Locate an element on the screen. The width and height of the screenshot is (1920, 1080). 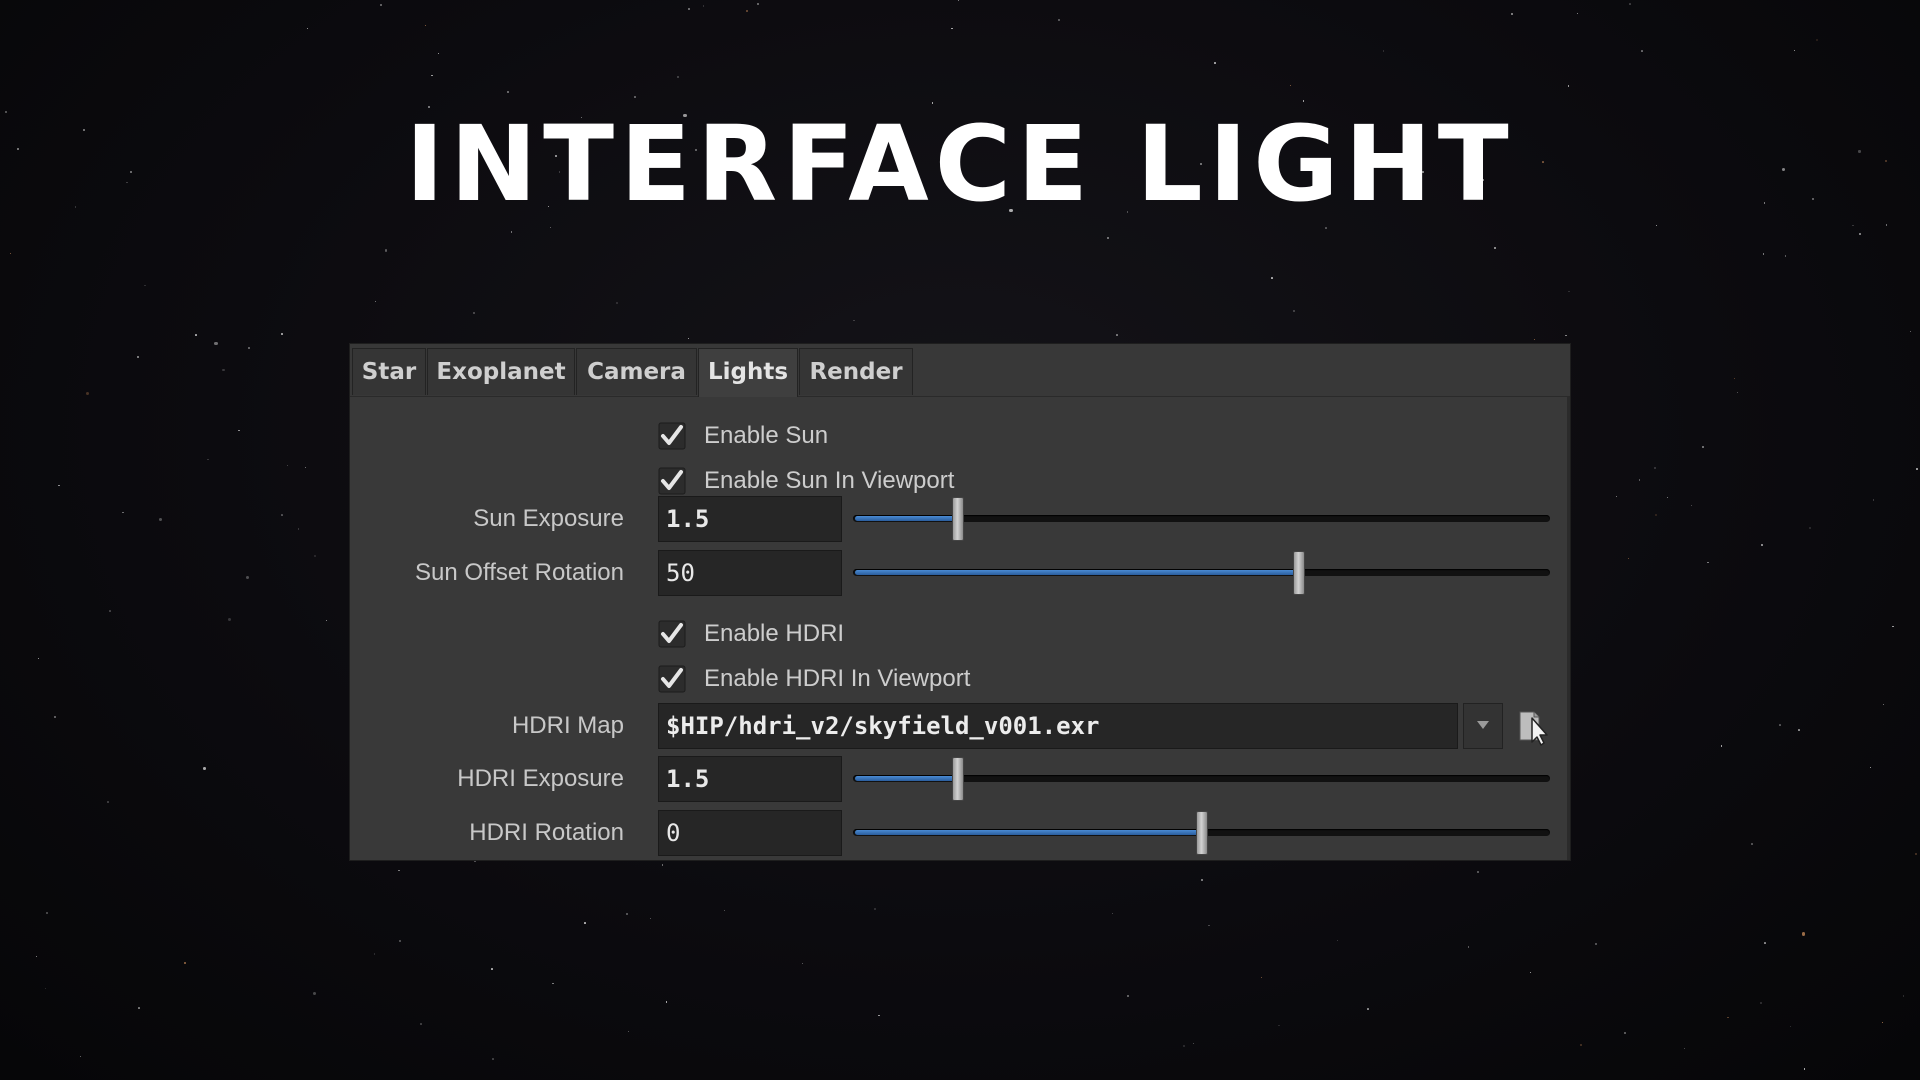
tab-render: Render is located at coordinates (856, 371).